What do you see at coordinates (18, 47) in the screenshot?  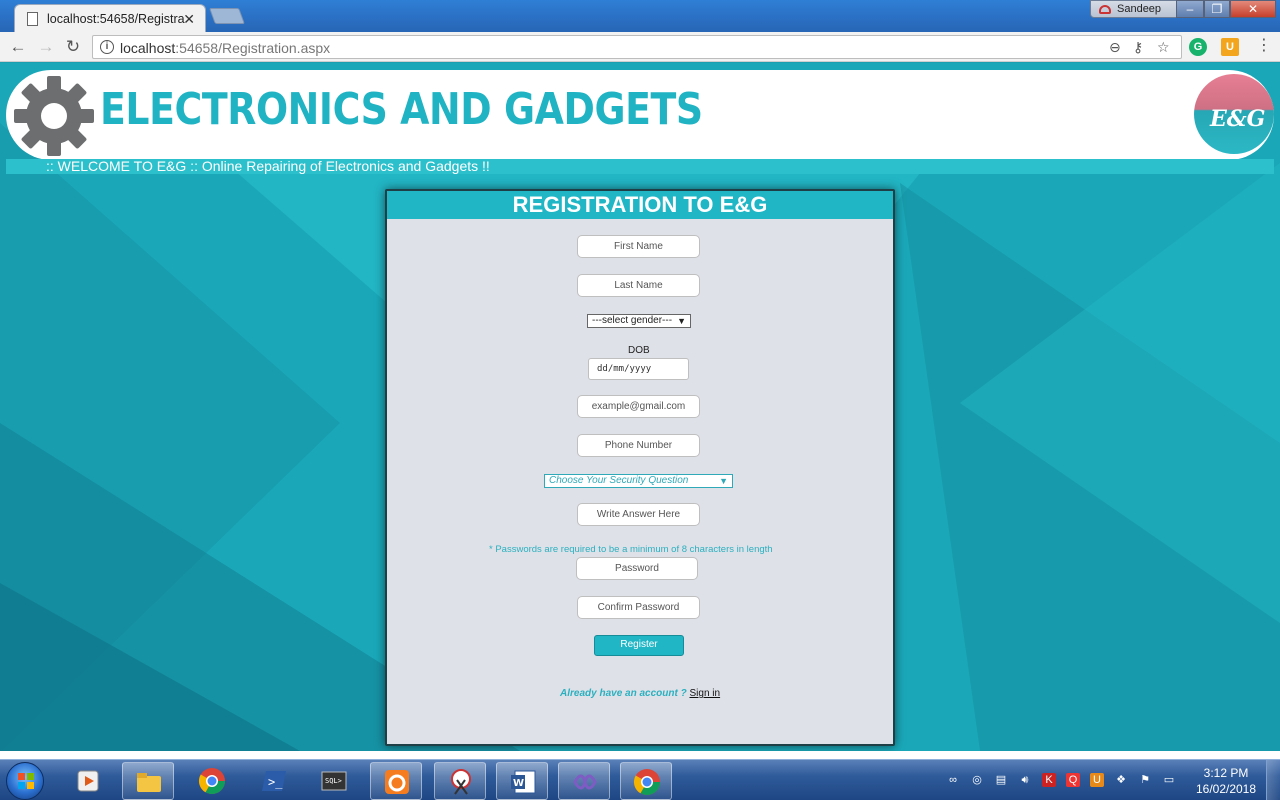 I see `back-arrow-icon: ←` at bounding box center [18, 47].